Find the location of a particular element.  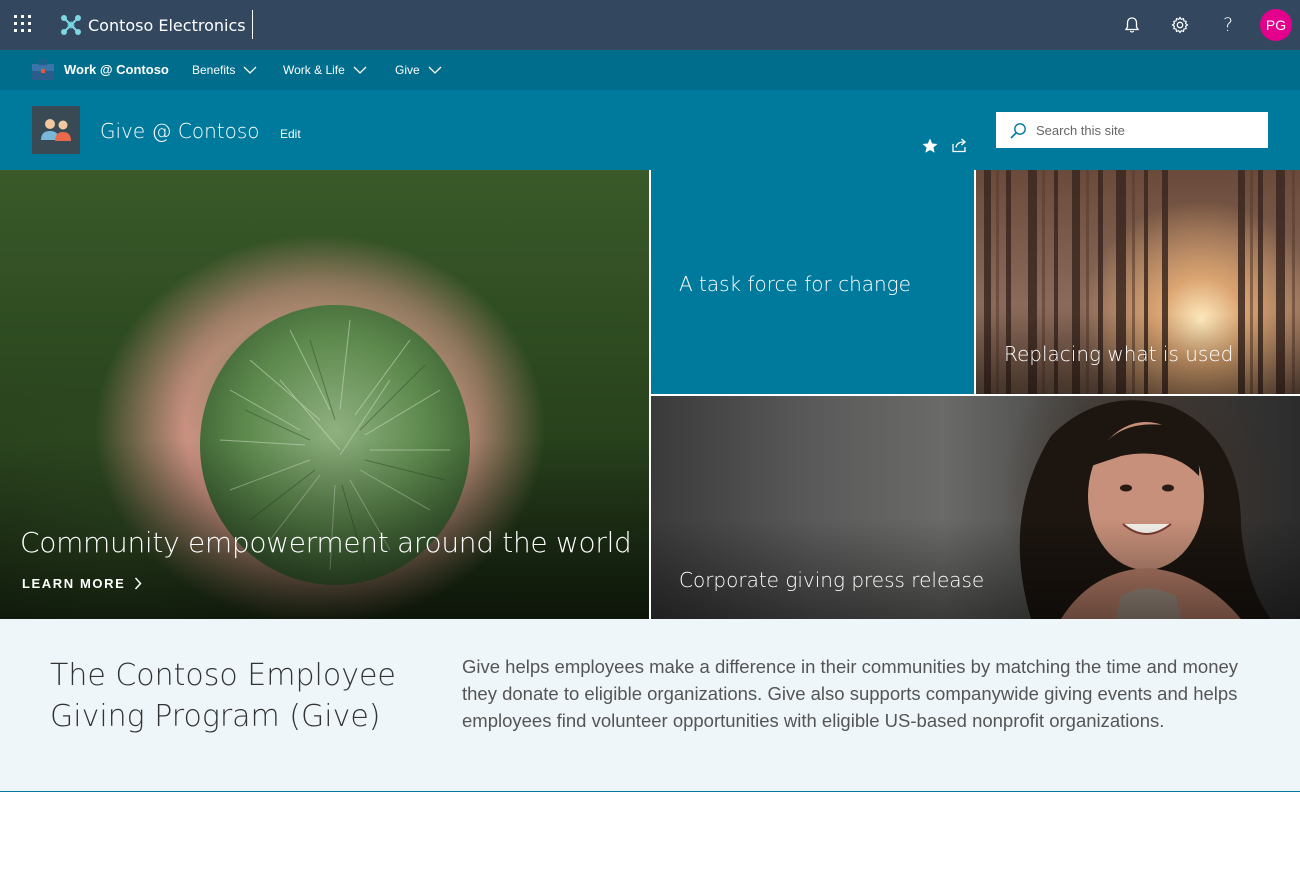

chevron-right-icon is located at coordinates (138, 583).